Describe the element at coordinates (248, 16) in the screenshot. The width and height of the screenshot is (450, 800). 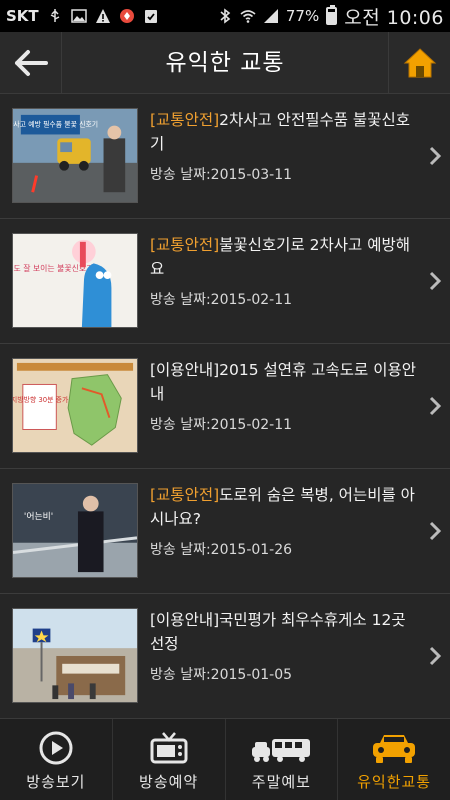
I see `wifi-icon` at that location.